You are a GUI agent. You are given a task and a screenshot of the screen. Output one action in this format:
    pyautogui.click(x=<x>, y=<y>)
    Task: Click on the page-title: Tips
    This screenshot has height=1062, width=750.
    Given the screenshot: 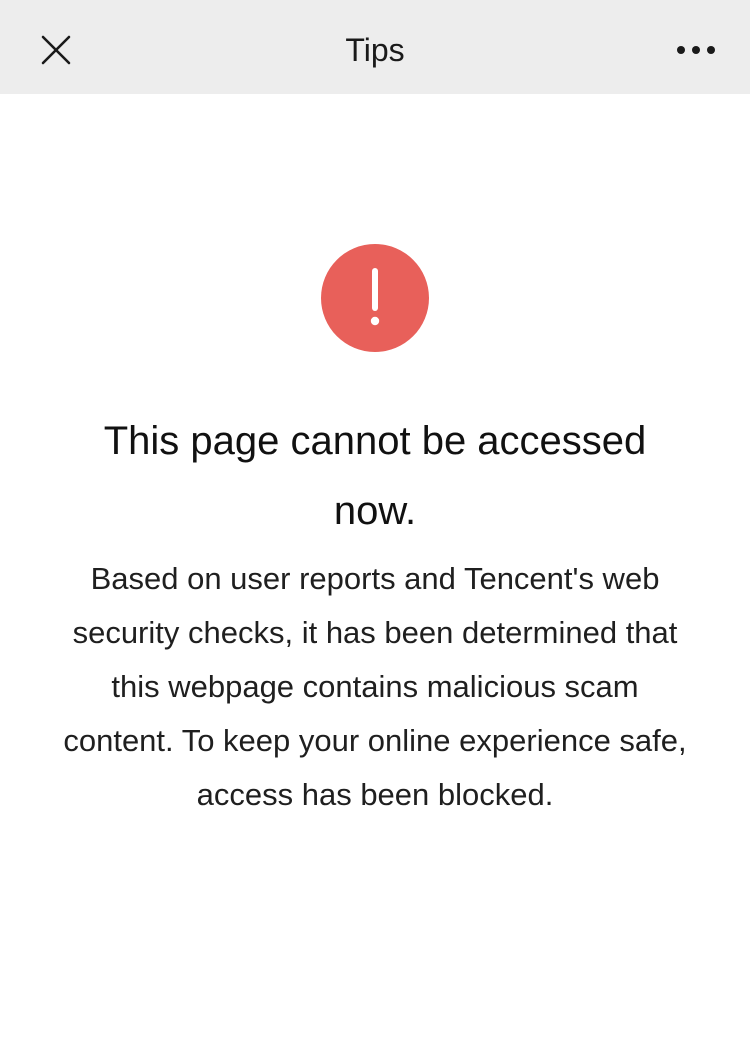 What is the action you would take?
    pyautogui.click(x=375, y=50)
    